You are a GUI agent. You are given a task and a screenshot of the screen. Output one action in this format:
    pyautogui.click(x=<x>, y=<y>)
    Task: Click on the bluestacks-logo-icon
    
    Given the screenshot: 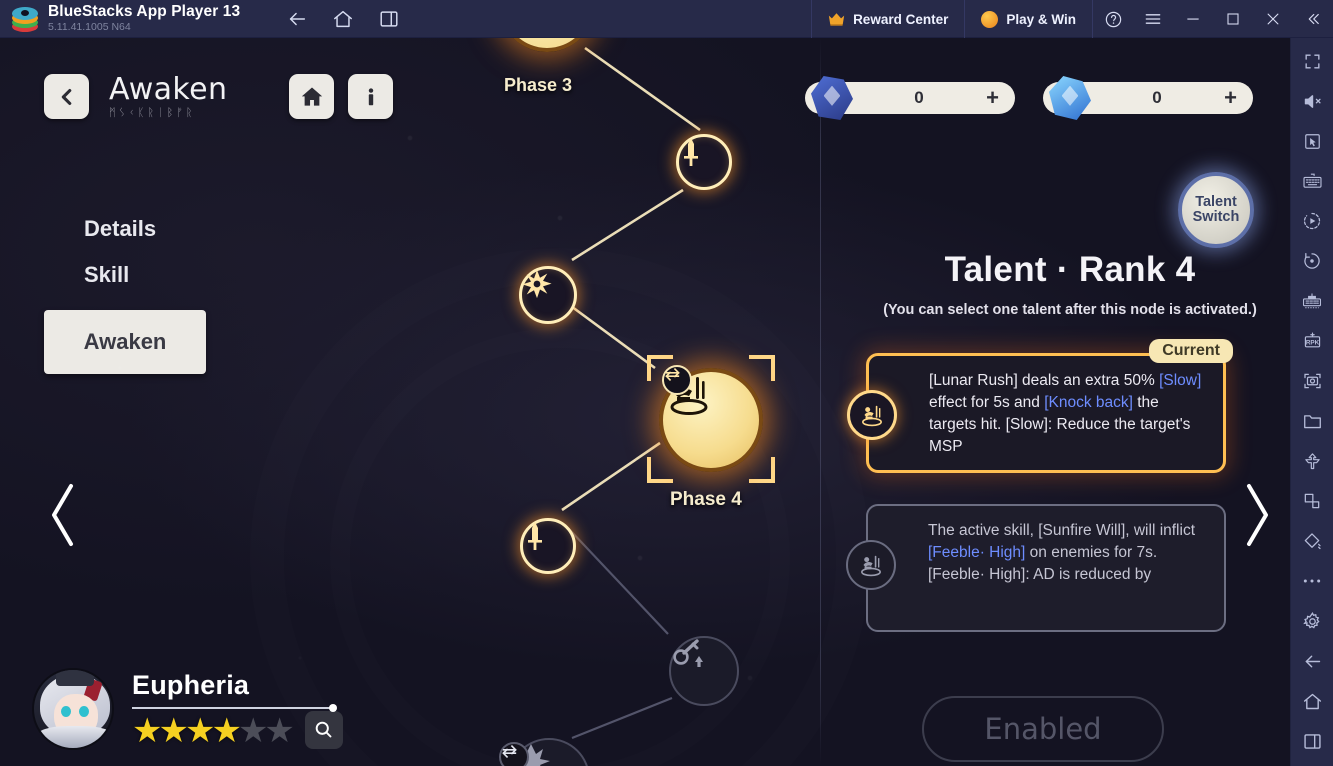 What is the action you would take?
    pyautogui.click(x=25, y=19)
    